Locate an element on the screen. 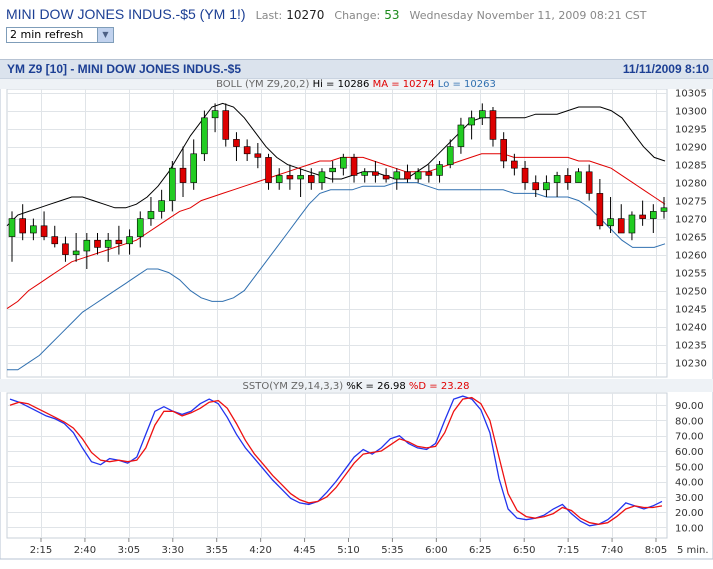 Image resolution: width=713 pixels, height=569 pixels. legend-entry: %K = 26.98 is located at coordinates (377, 386).